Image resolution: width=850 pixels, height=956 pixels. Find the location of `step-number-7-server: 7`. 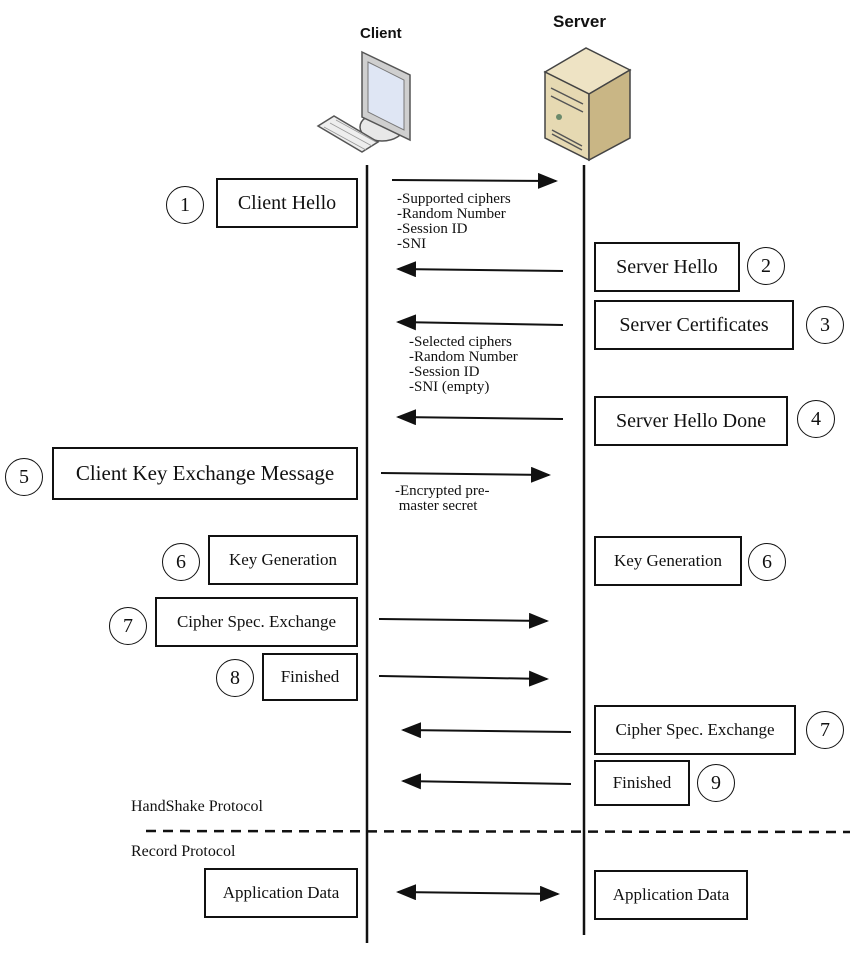

step-number-7-server: 7 is located at coordinates (825, 730).